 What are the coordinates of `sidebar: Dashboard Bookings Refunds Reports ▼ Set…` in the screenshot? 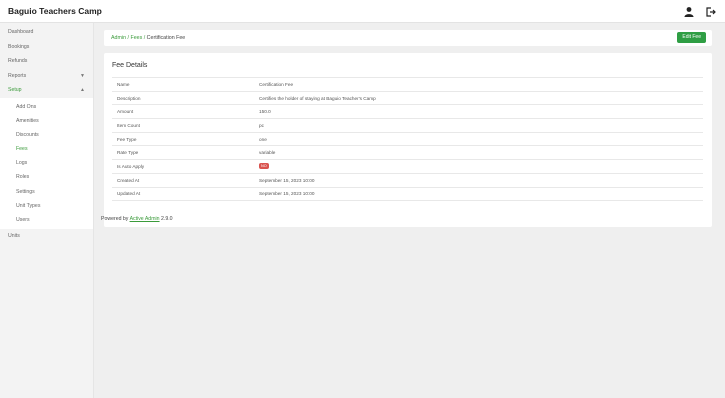 It's located at (47, 210).